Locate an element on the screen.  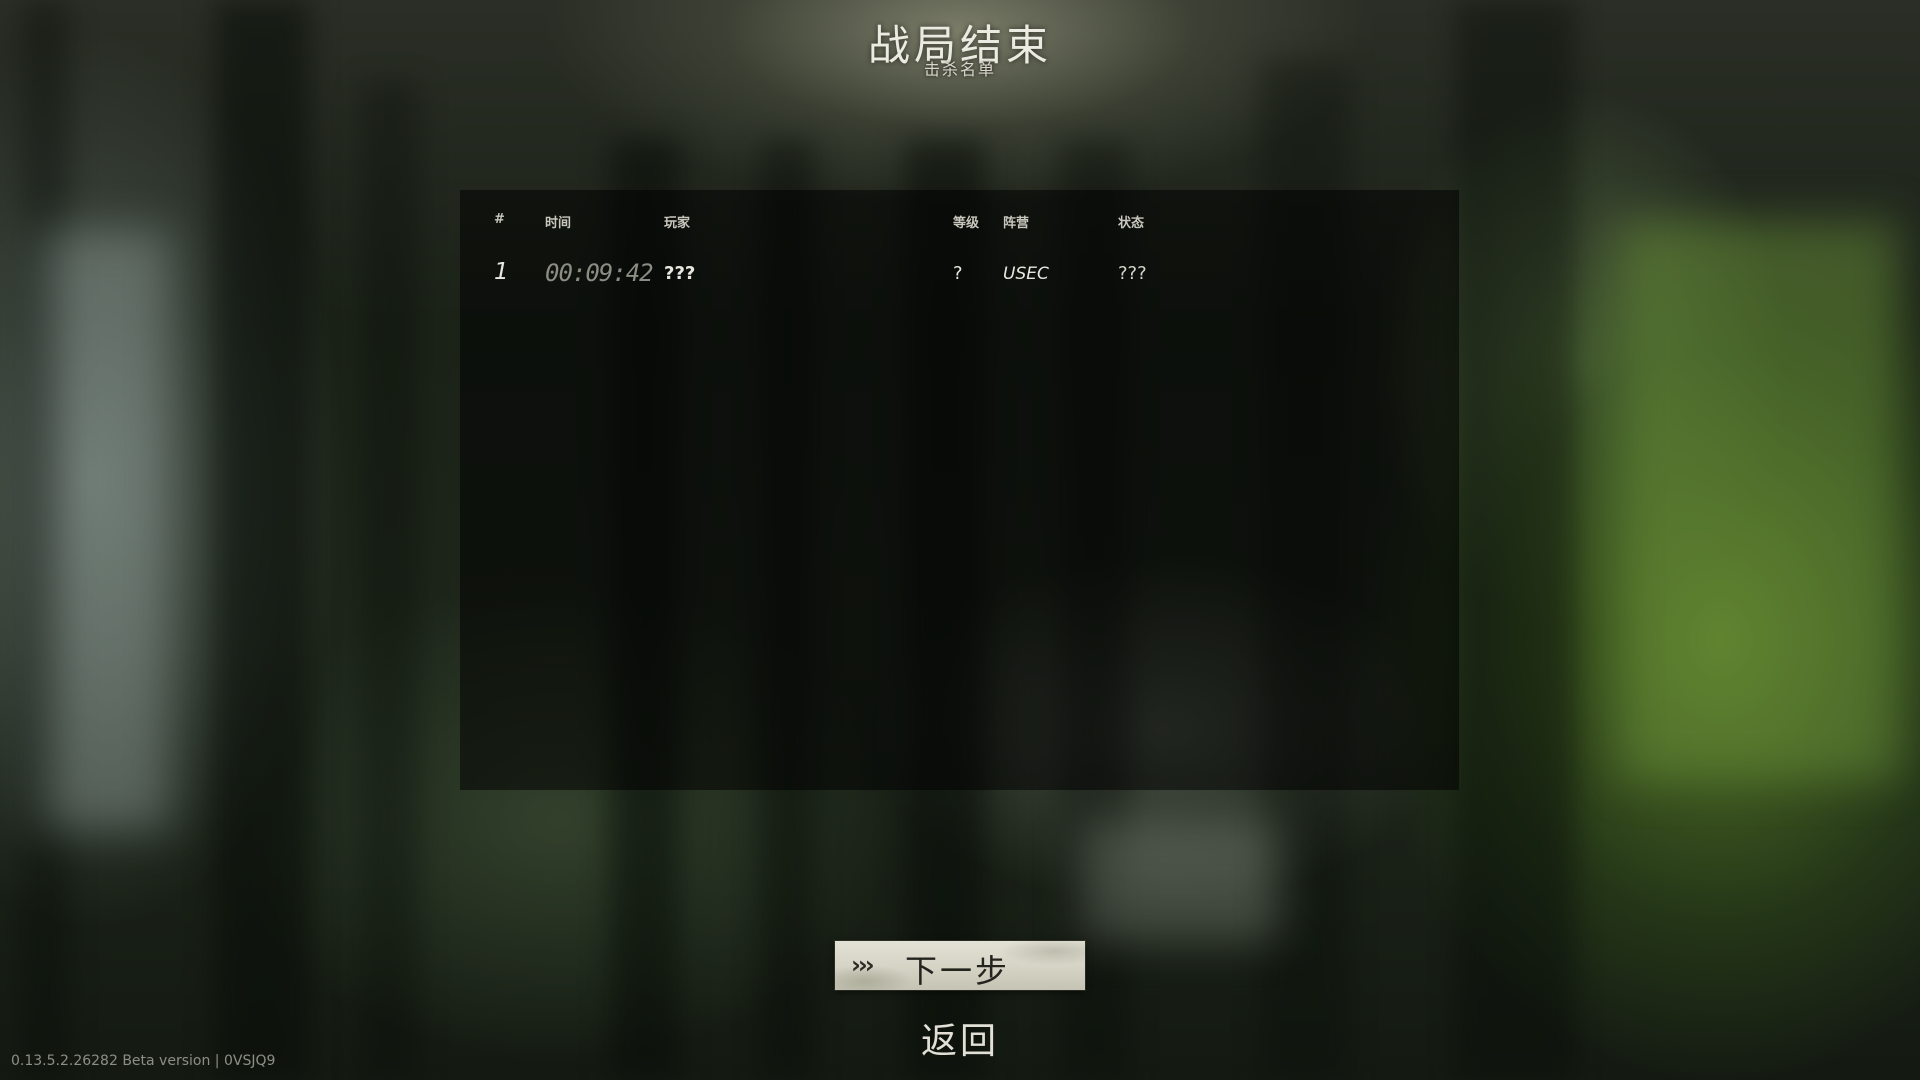
column-header-level: 等级 is located at coordinates (966, 223).